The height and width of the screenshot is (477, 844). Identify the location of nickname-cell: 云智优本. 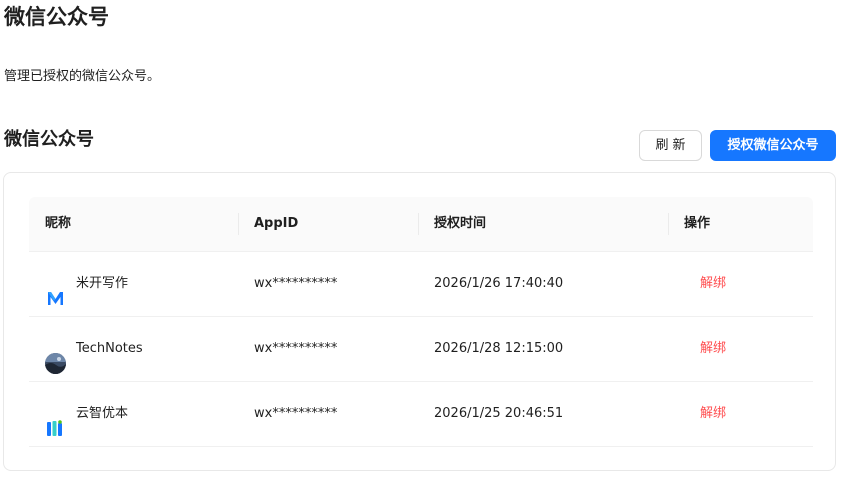
(86, 414).